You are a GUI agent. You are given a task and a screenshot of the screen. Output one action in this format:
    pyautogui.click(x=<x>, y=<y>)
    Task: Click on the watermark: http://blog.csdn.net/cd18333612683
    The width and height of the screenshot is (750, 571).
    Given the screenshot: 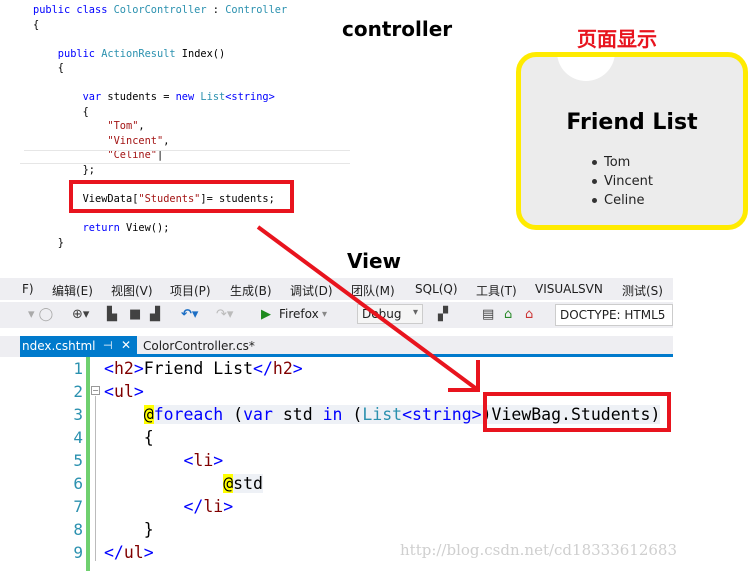 What is the action you would take?
    pyautogui.click(x=539, y=550)
    